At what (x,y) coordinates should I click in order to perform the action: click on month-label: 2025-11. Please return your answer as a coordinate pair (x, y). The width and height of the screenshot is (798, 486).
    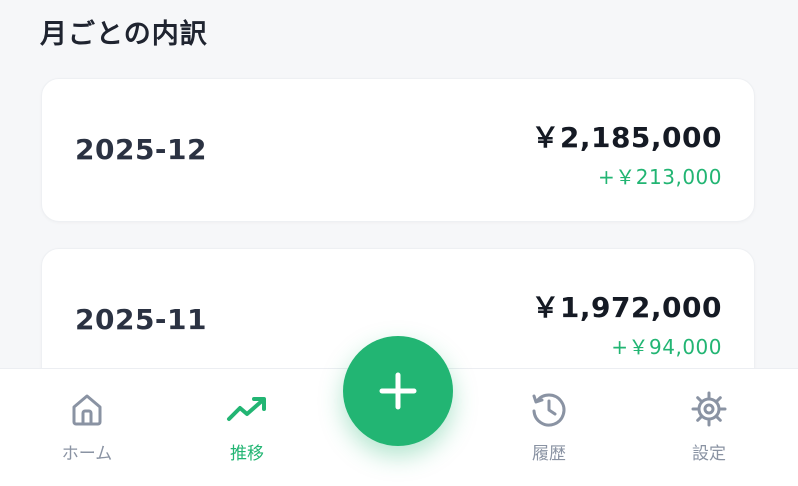
    Looking at the image, I should click on (141, 319).